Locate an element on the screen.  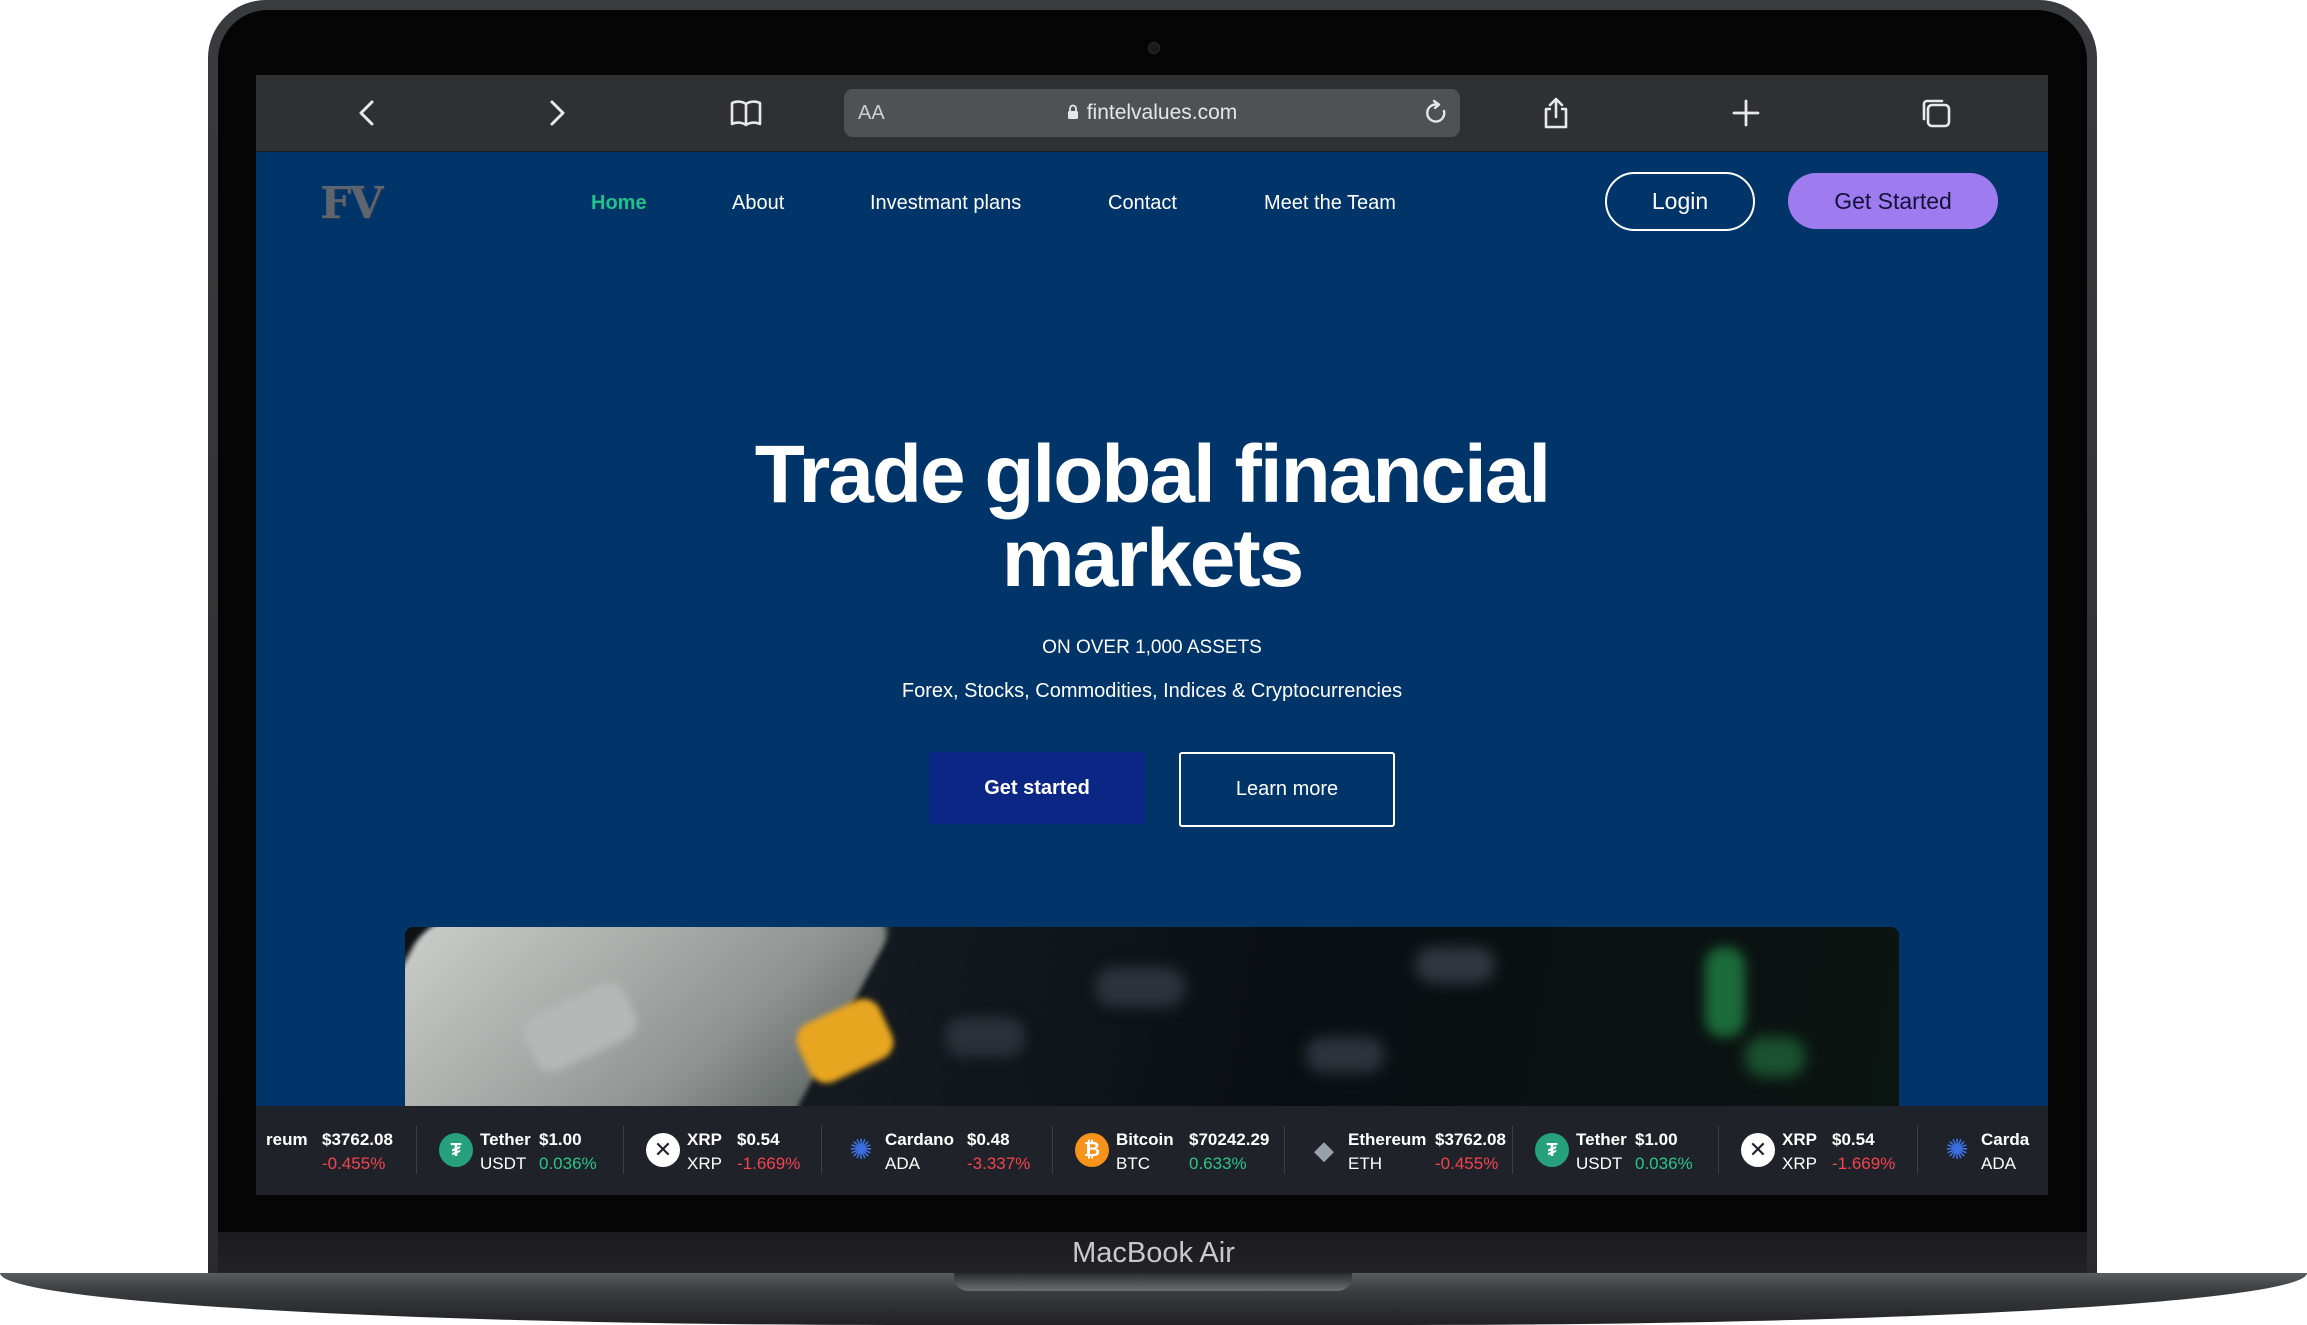
hero-title: Trade global financial markets is located at coordinates (1152, 517).